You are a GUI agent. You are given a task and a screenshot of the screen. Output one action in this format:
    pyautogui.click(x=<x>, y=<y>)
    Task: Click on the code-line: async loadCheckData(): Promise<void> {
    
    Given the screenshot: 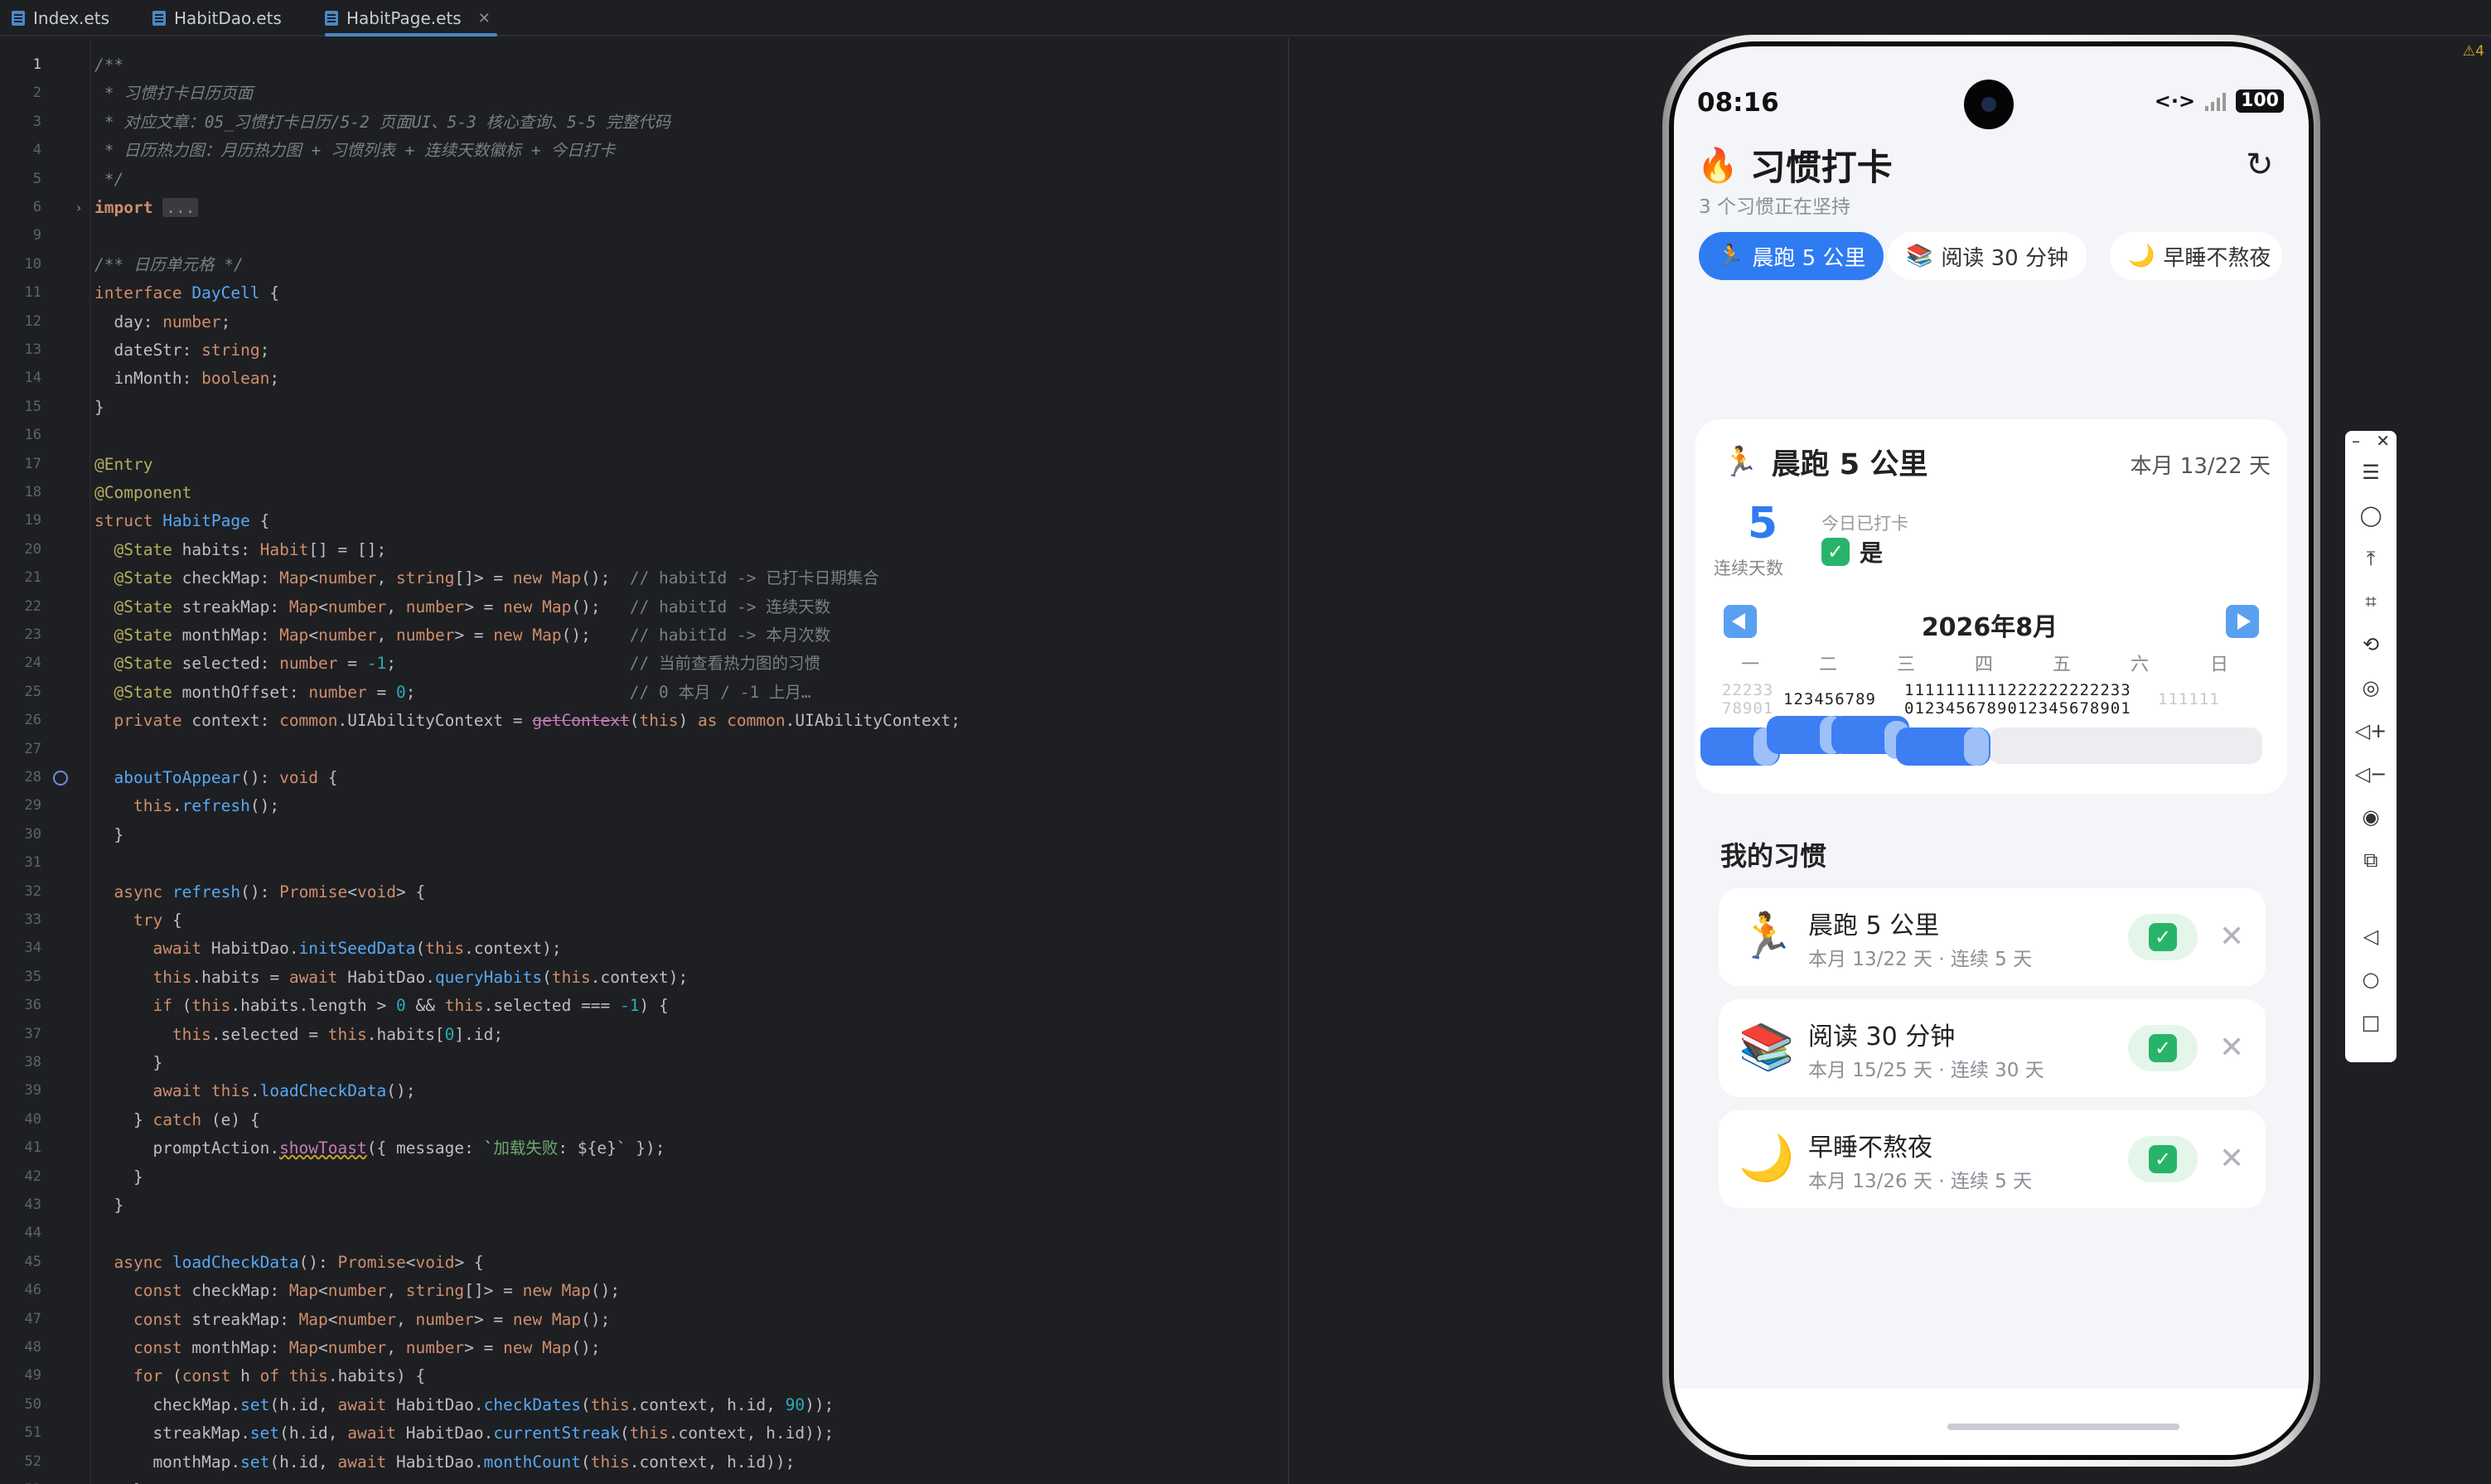 What is the action you would take?
    pyautogui.click(x=289, y=1262)
    